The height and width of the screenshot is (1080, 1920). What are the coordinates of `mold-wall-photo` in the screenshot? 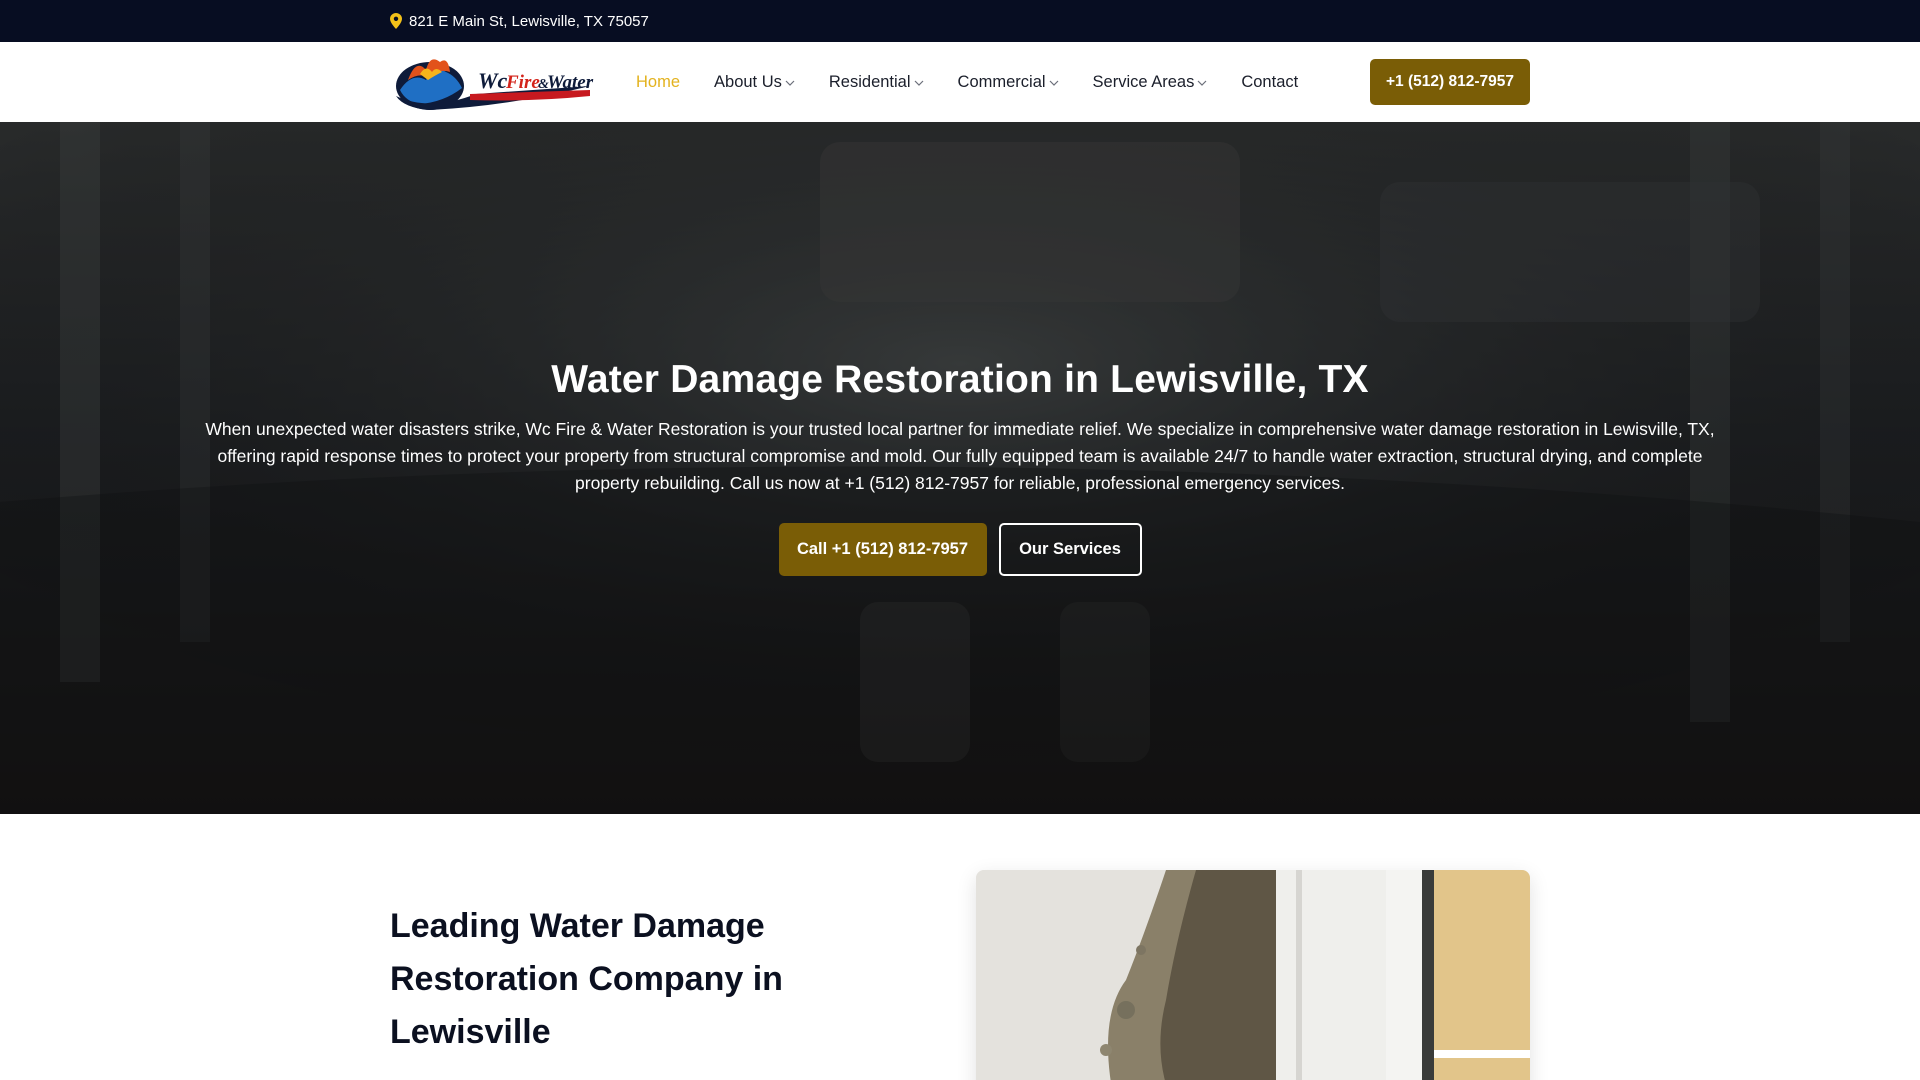 It's located at (1253, 975).